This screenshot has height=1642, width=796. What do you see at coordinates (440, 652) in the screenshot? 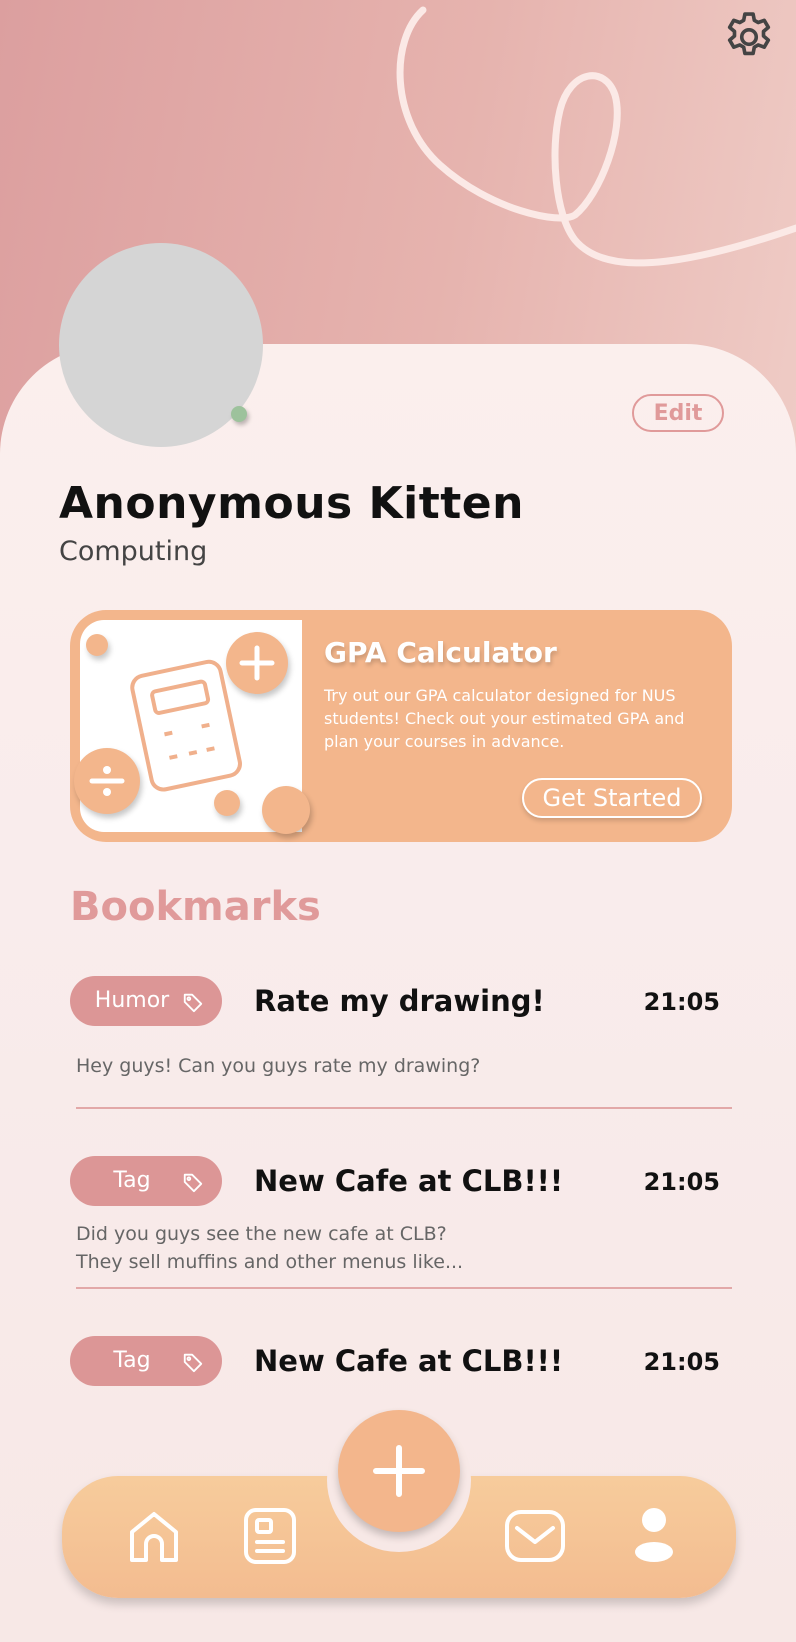
I see `gpa-card-title: GPA Calculator` at bounding box center [440, 652].